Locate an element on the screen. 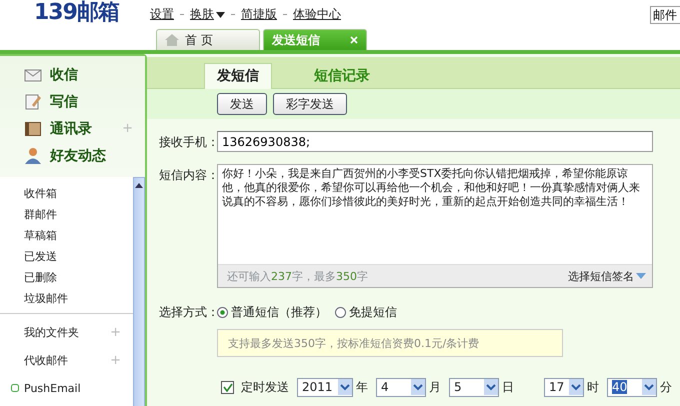 The width and height of the screenshot is (680, 406). tab: 发短信 is located at coordinates (238, 76).